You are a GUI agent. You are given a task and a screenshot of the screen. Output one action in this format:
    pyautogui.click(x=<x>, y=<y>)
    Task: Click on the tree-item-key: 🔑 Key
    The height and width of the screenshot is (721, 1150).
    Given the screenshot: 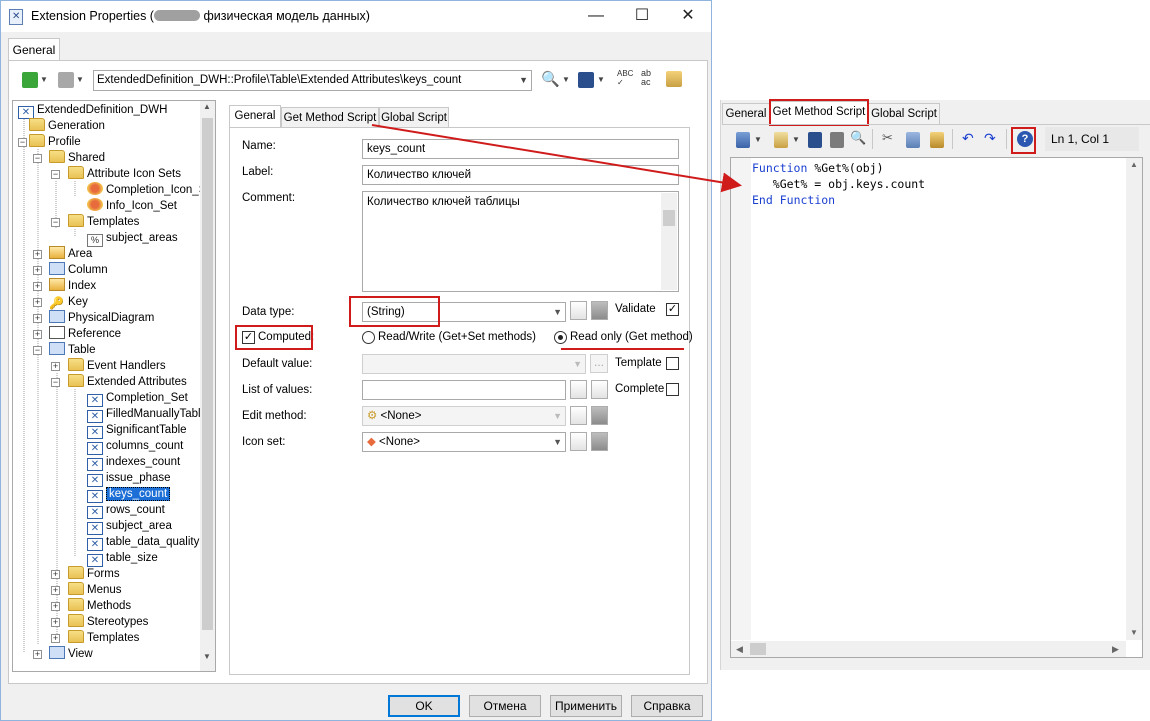 What is the action you would take?
    pyautogui.click(x=68, y=302)
    